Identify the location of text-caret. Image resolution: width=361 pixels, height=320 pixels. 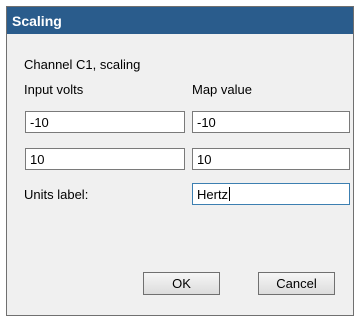
(230, 194).